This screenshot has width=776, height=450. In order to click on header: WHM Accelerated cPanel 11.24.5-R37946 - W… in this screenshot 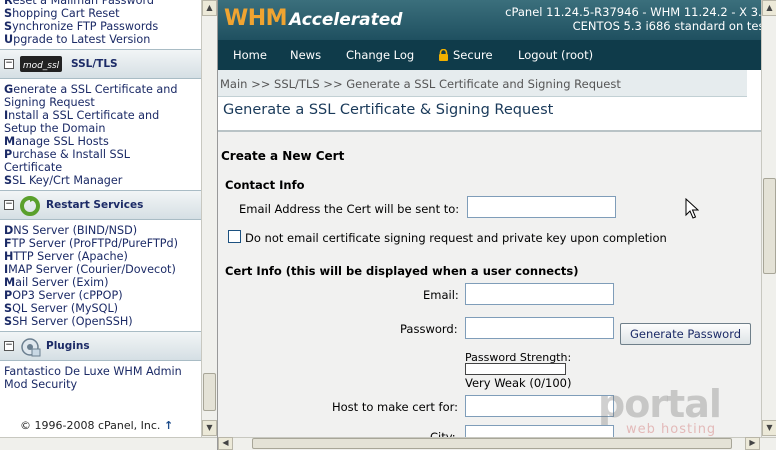, I will do `click(497, 20)`.